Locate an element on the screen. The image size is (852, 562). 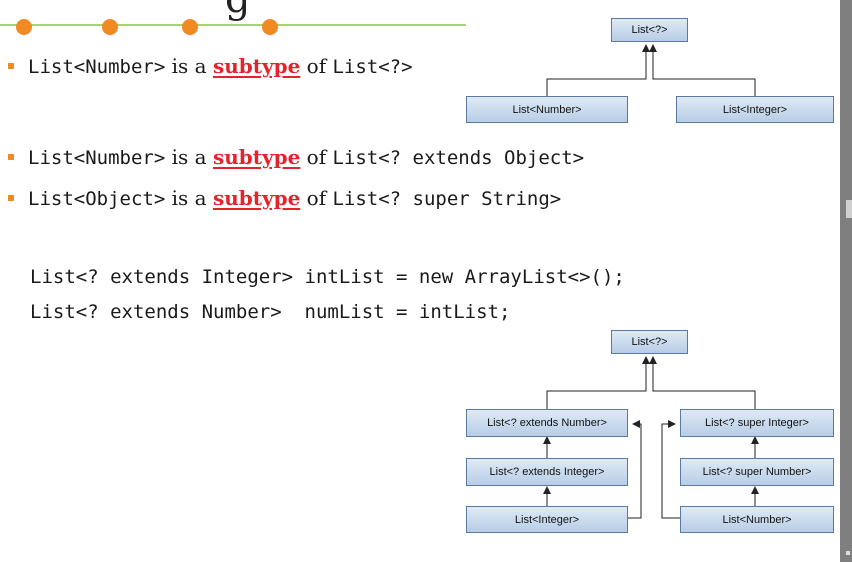
window-edge-tab is located at coordinates (849, 209).